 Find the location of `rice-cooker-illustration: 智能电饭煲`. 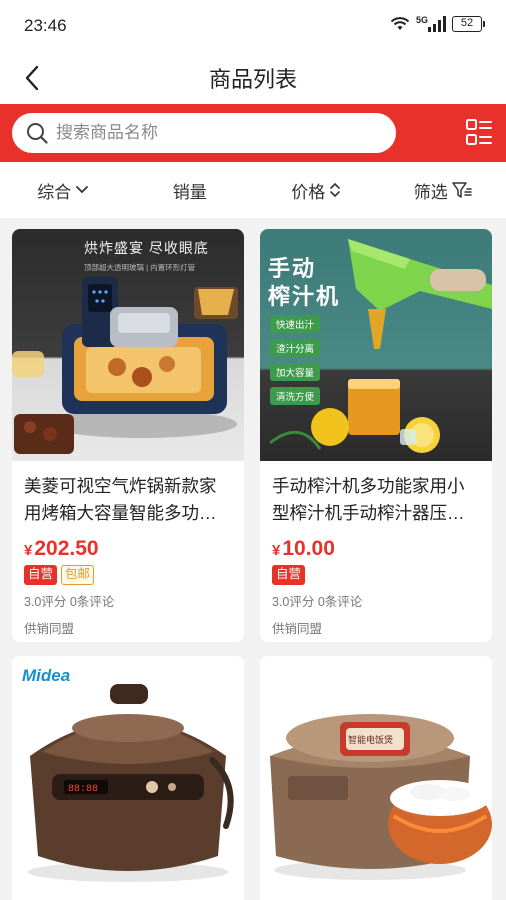

rice-cooker-illustration: 智能电饭煲 is located at coordinates (381, 797).